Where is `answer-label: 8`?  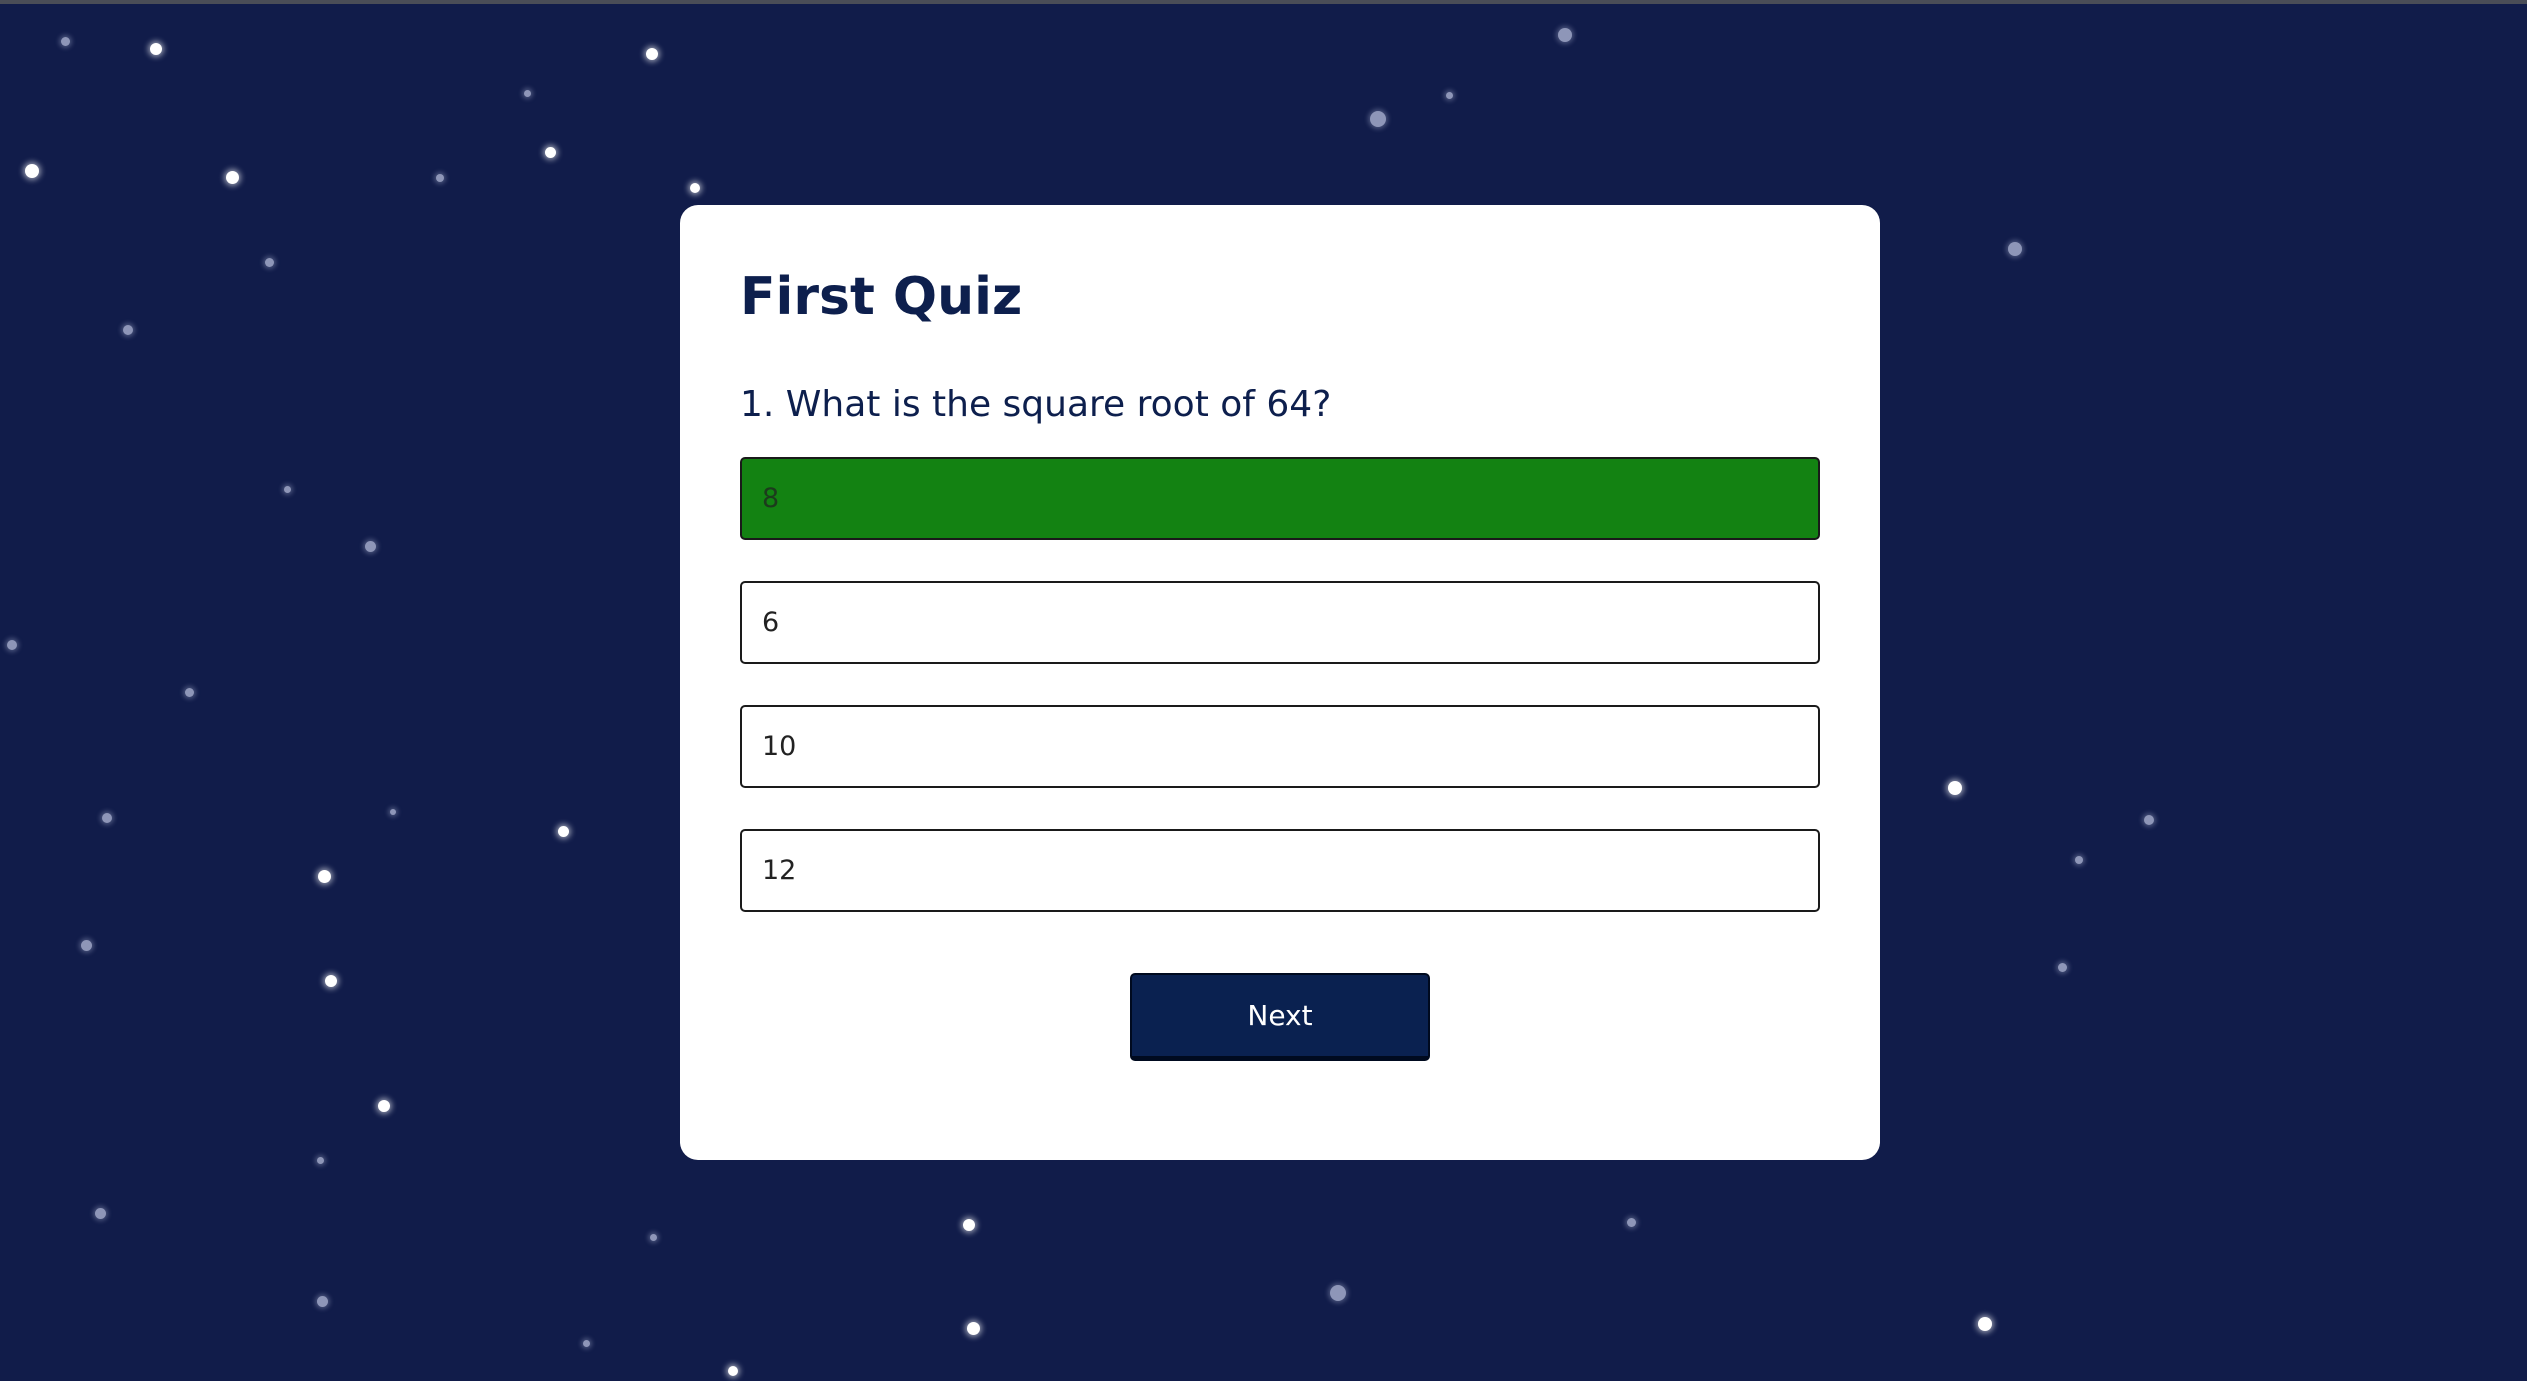
answer-label: 8 is located at coordinates (771, 498).